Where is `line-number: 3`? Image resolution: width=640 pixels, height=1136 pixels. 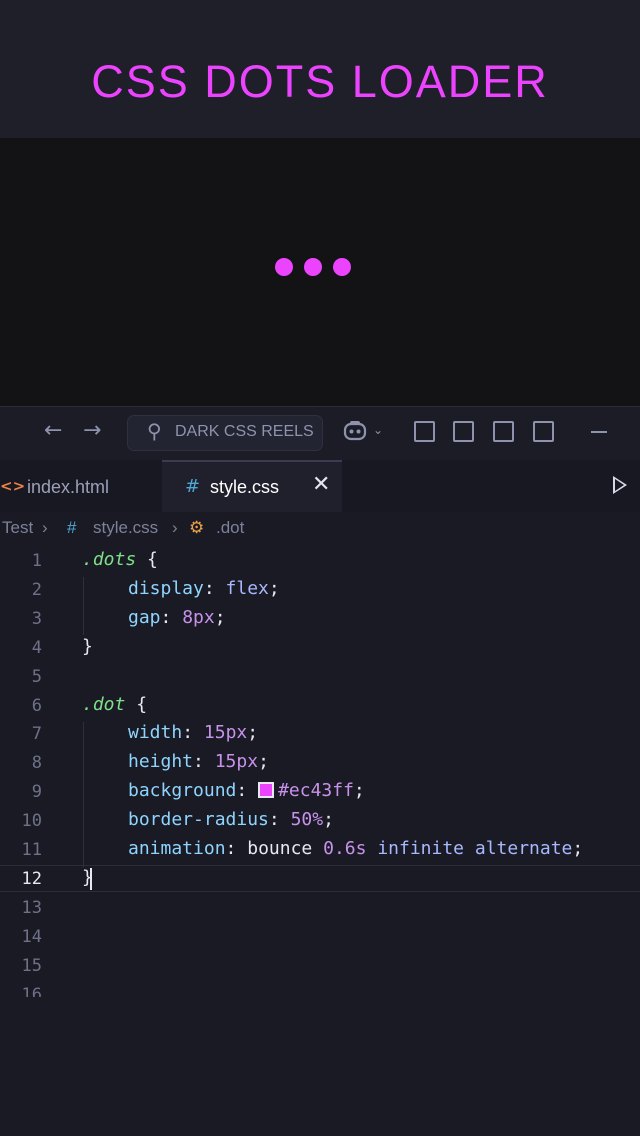 line-number: 3 is located at coordinates (36, 619).